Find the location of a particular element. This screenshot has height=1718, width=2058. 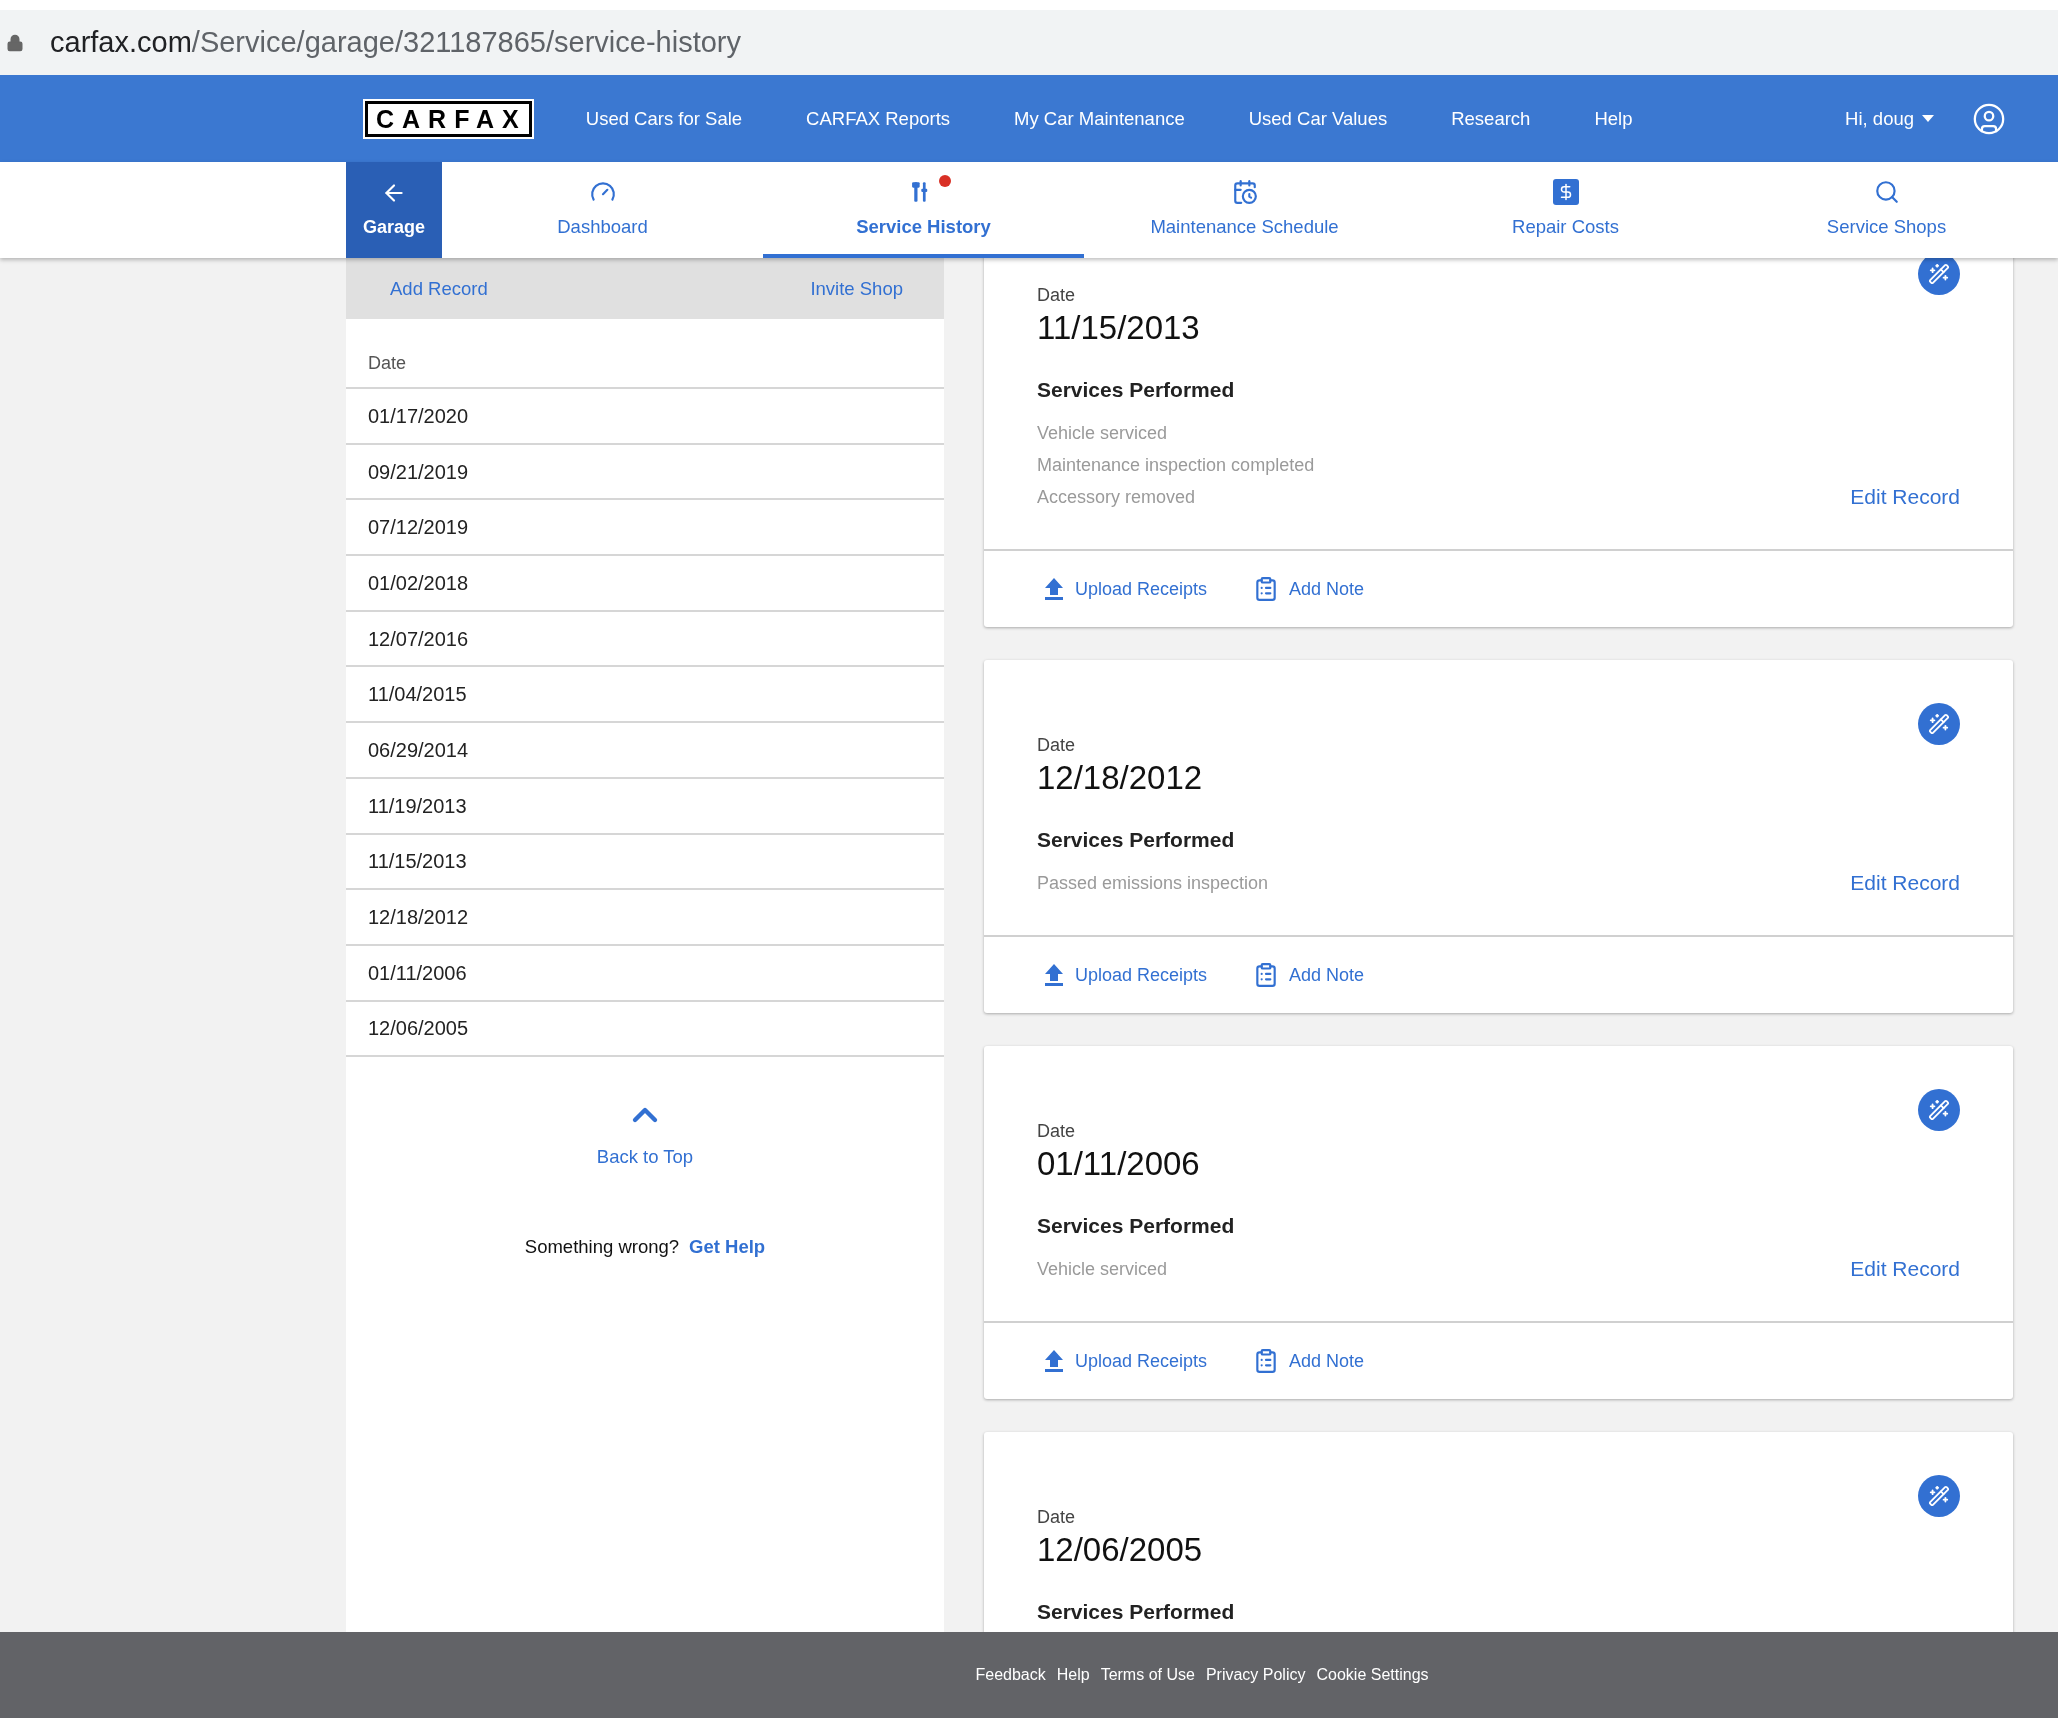

record-date: 01/11/2006 is located at coordinates (1119, 1164).